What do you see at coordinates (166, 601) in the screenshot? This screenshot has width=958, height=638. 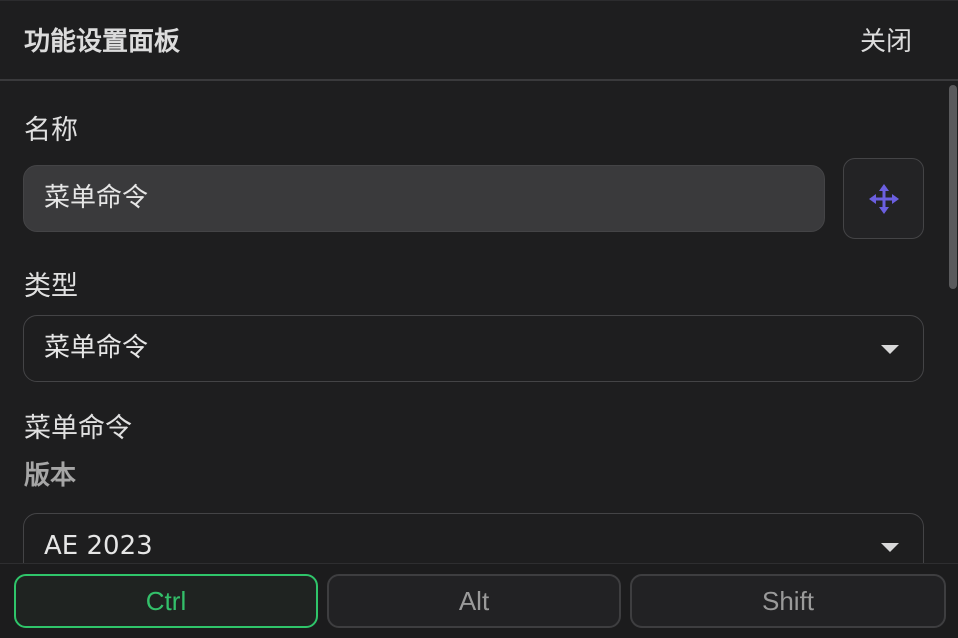 I see `ctrl-modifier-button: Ctrl` at bounding box center [166, 601].